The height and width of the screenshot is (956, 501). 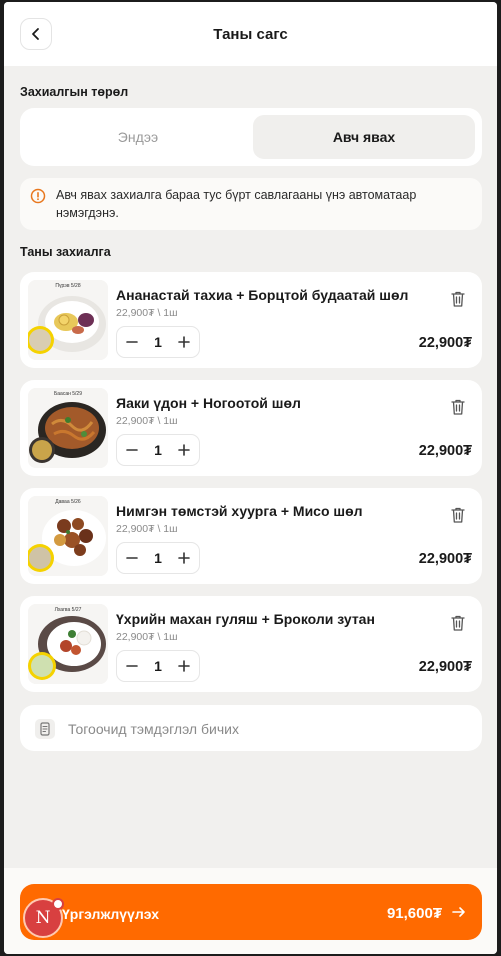 I want to click on food-image: Даваа 5/26, so click(x=68, y=536).